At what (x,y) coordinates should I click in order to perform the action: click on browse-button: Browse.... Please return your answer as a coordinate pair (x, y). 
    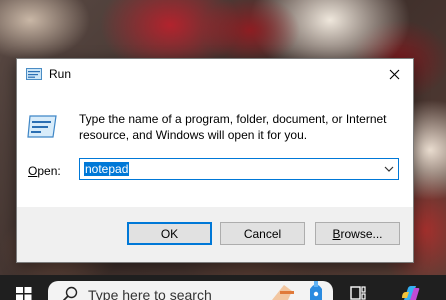
    Looking at the image, I should click on (357, 233).